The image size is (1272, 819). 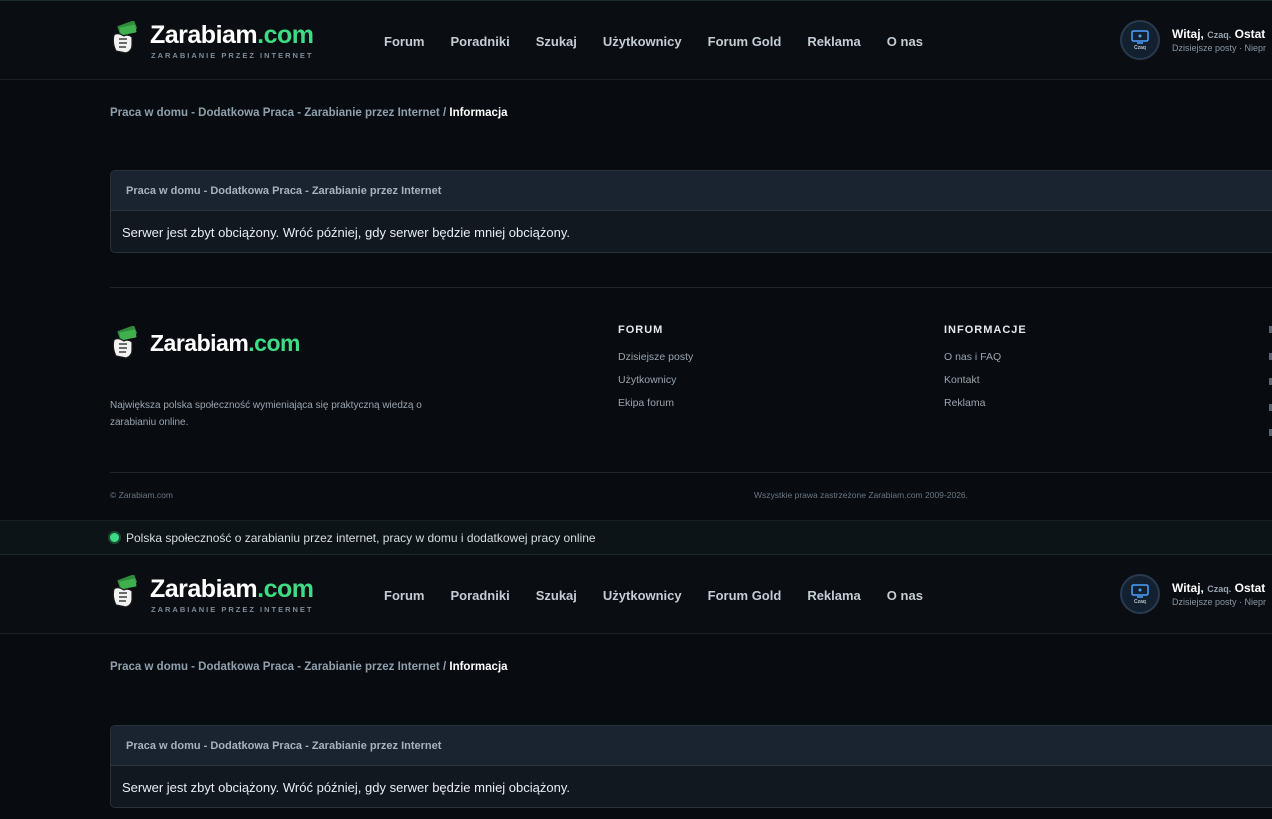 I want to click on footer-link-o-nas-faq: O nas i FAQ, so click(x=985, y=357).